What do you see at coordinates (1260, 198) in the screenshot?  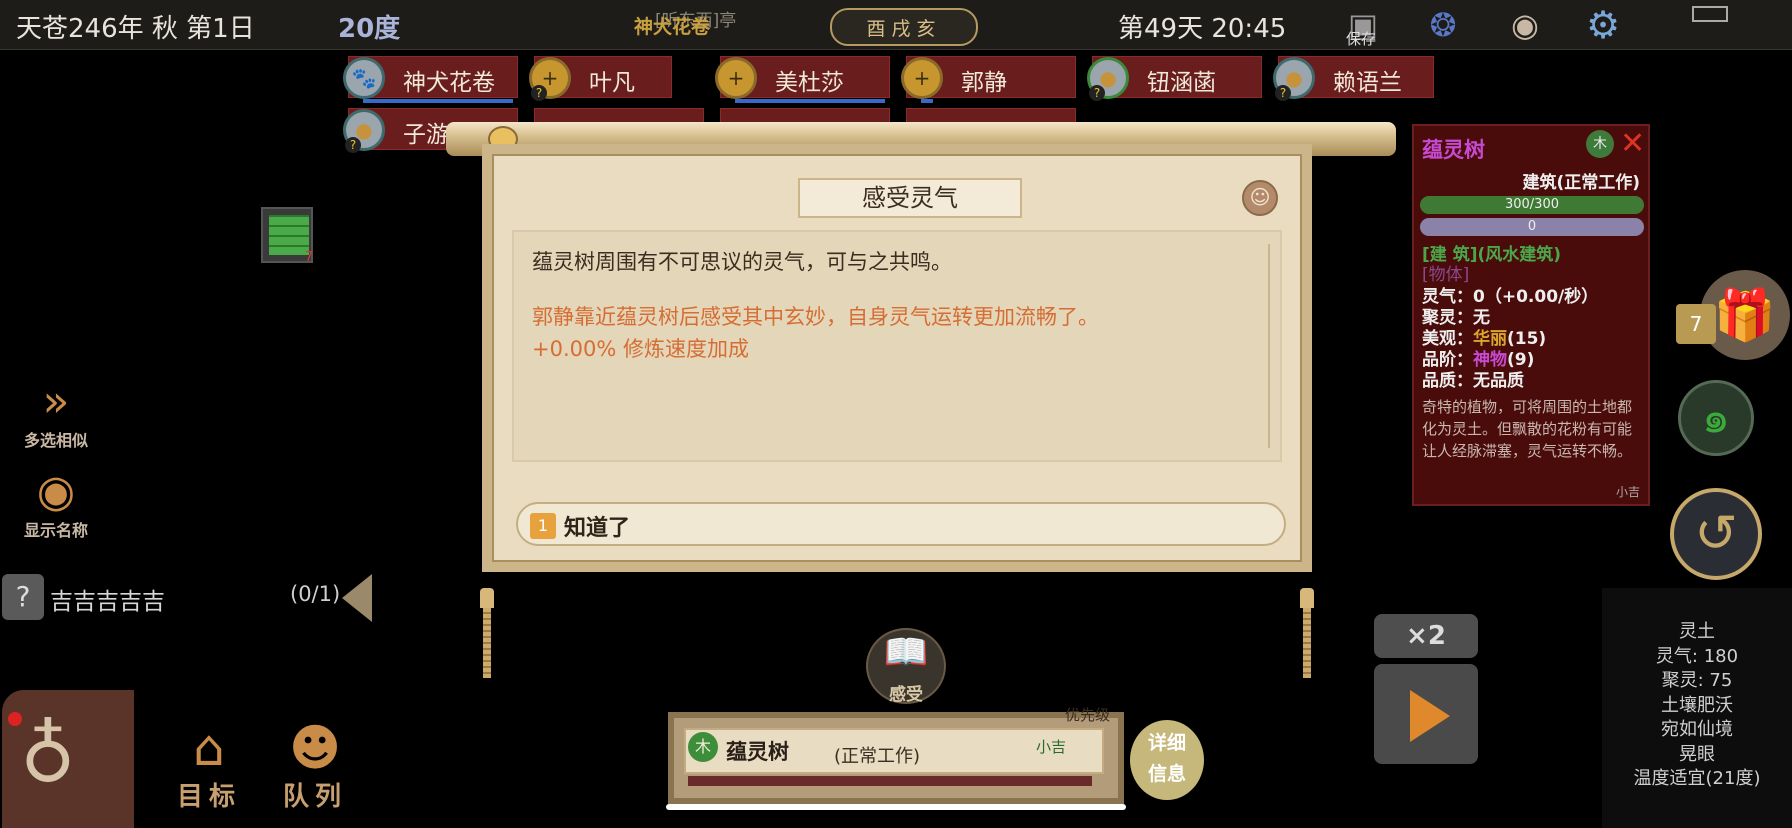 I see `person-icon: ☺` at bounding box center [1260, 198].